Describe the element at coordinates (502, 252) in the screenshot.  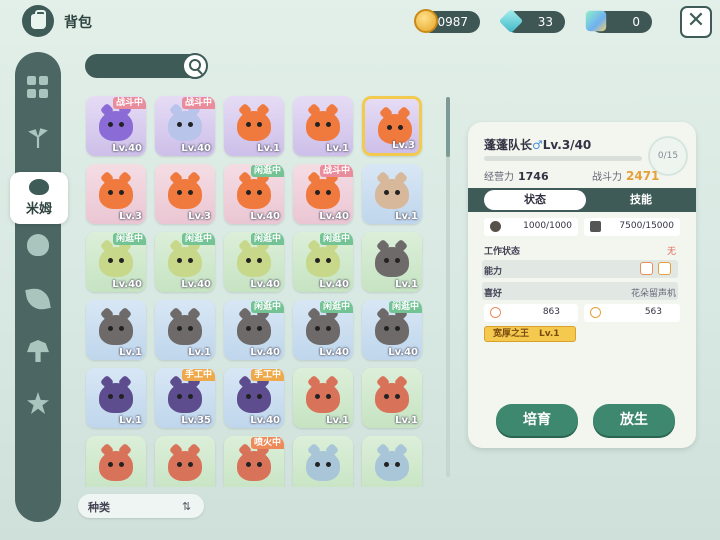
I see `work-status-label: 工作状态` at that location.